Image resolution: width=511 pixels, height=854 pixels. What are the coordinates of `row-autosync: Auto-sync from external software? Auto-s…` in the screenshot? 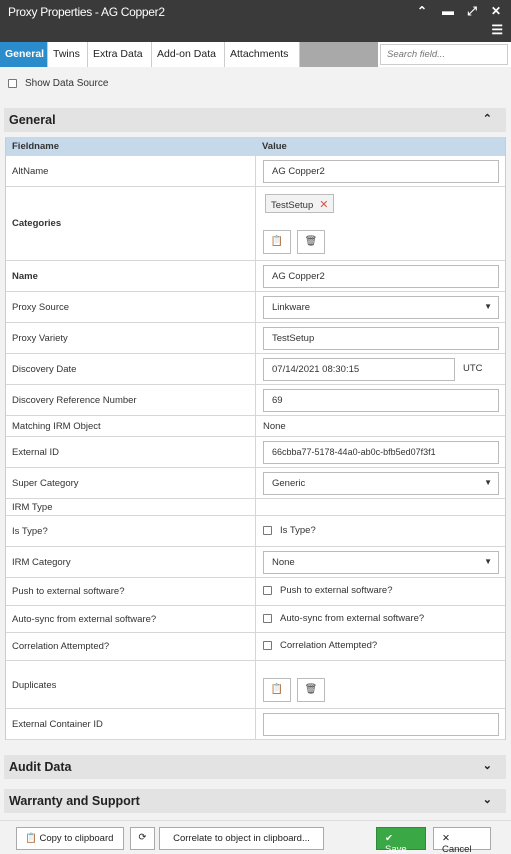 It's located at (255, 619).